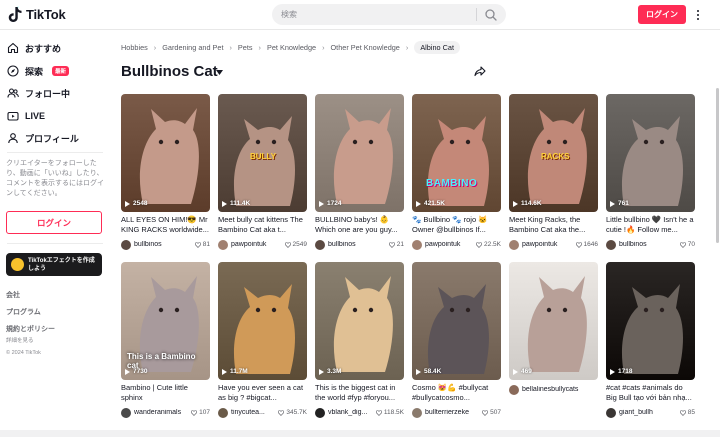 This screenshot has height=437, width=720. What do you see at coordinates (456, 321) in the screenshot?
I see `video-thumbnail: 58.4K` at bounding box center [456, 321].